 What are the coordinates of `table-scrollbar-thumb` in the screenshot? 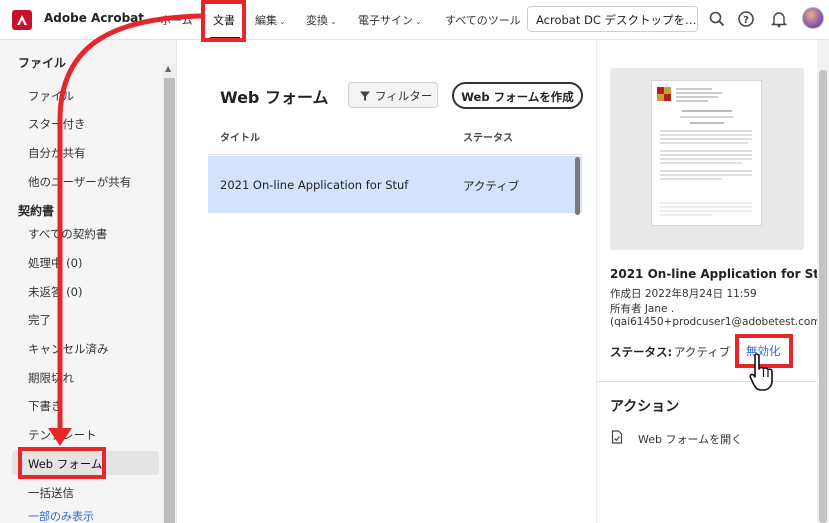 It's located at (577, 186).